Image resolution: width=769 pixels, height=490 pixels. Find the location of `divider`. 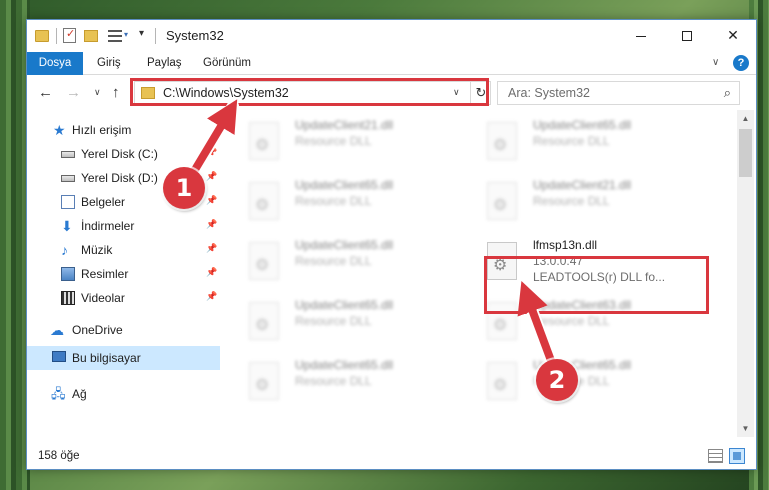

divider is located at coordinates (155, 36).